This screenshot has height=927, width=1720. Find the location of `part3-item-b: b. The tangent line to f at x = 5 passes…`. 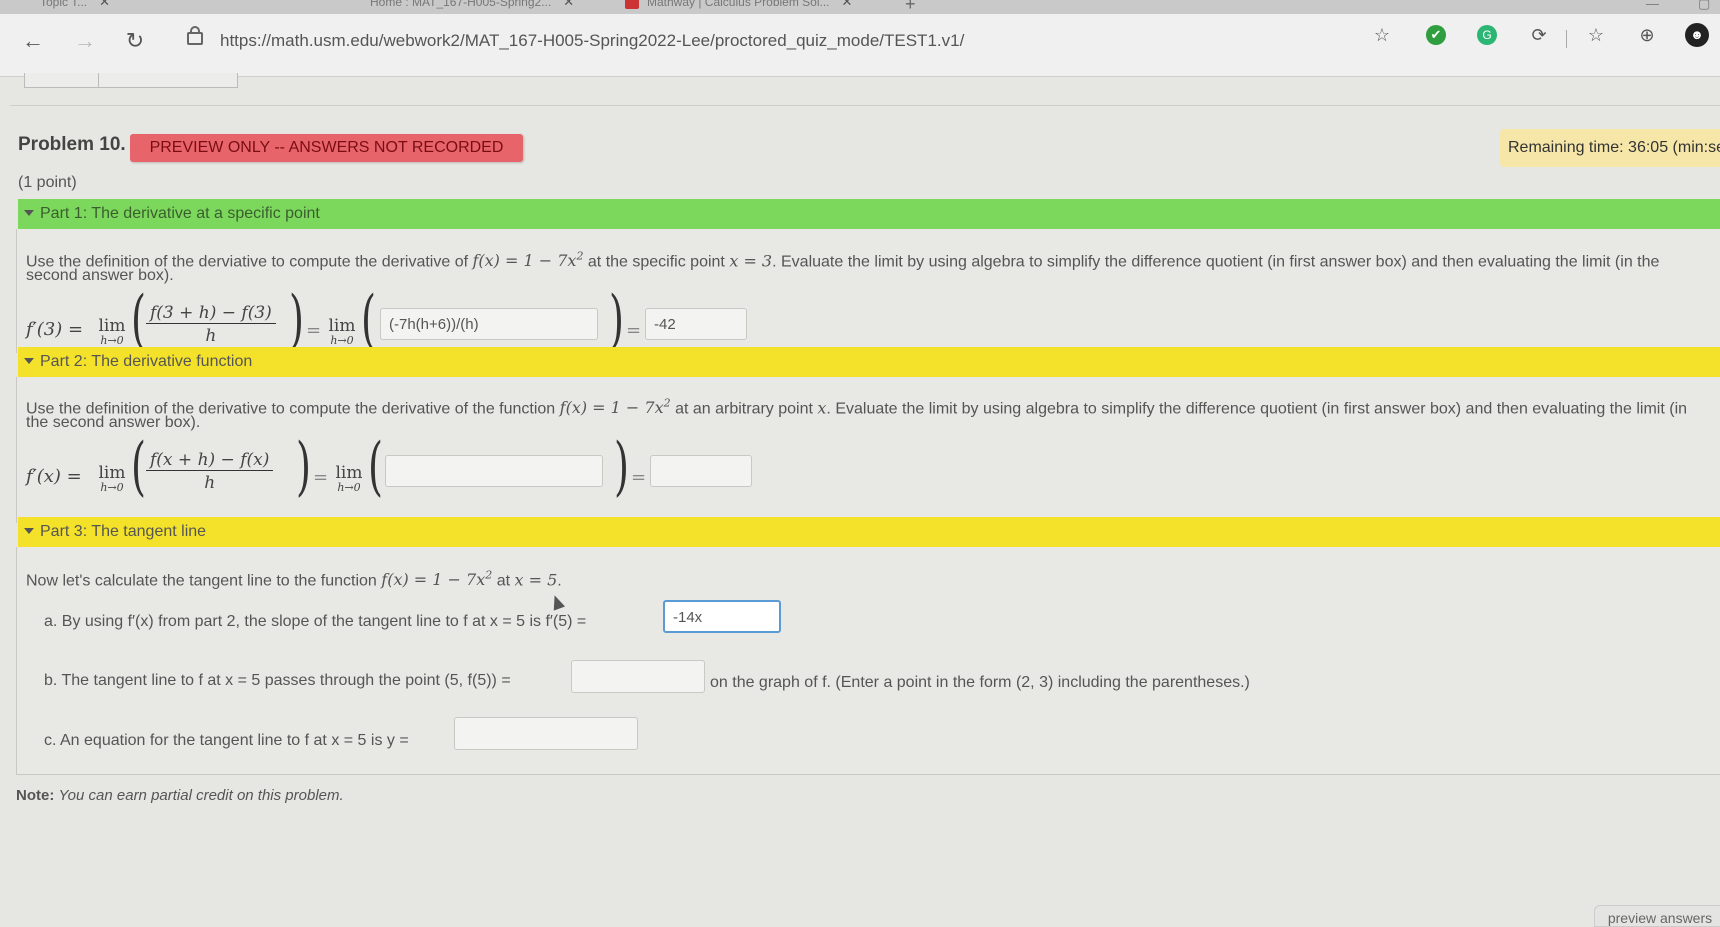

part3-item-b: b. The tangent line to f at x = 5 passes… is located at coordinates (277, 680).